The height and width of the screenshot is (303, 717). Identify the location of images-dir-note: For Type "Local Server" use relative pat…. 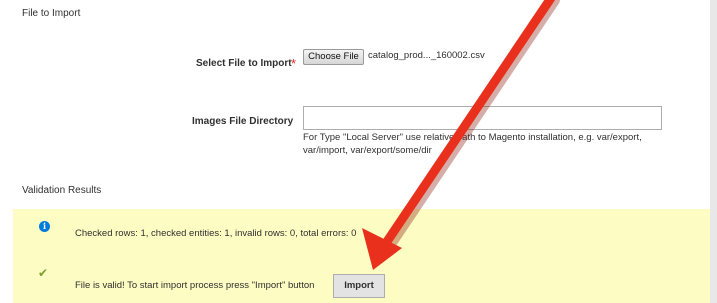
(472, 144).